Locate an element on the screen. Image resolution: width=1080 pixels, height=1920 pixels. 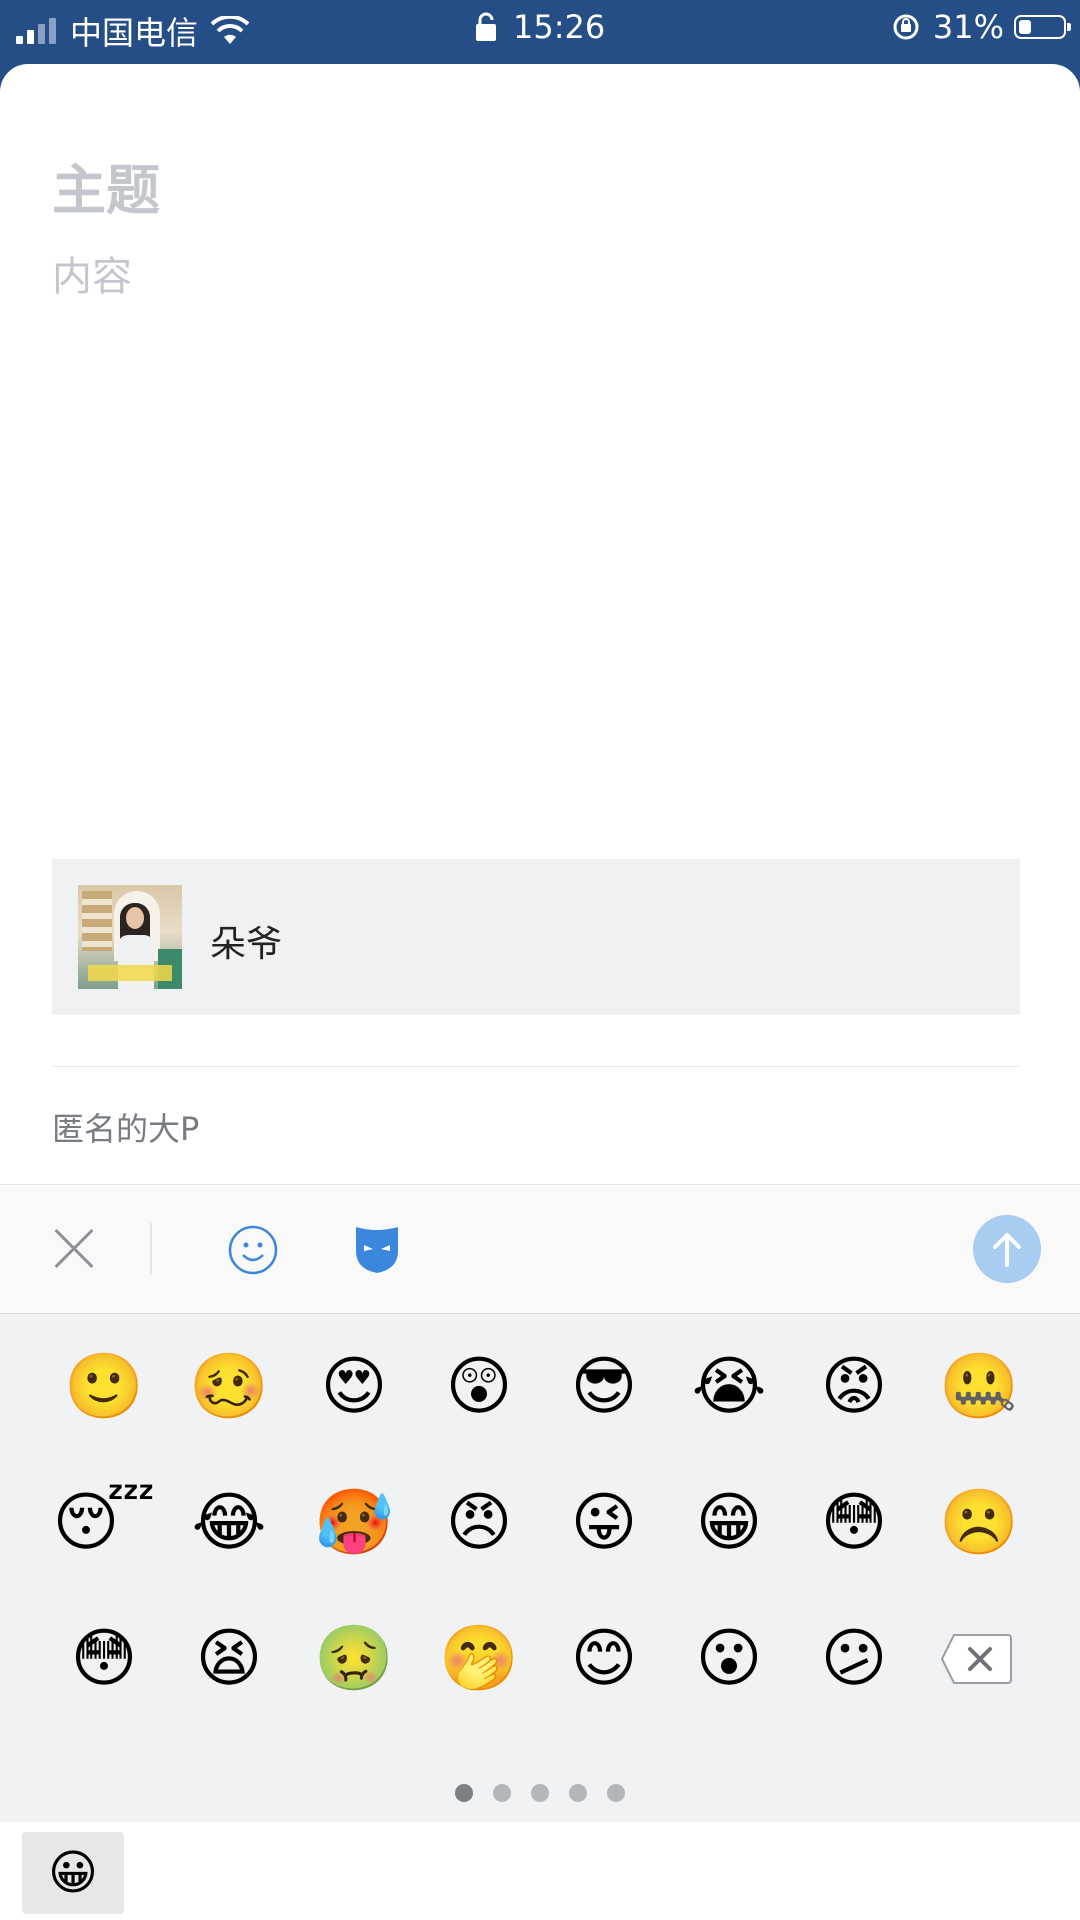
emoji-key: 🙂 is located at coordinates (104, 1387).